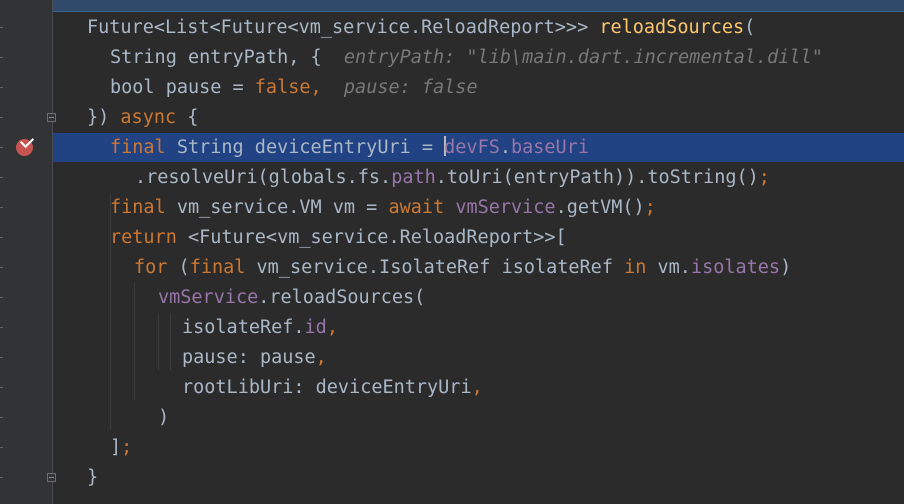 This screenshot has width=904, height=504. I want to click on code-token: .toUri(entryPath)).toString(), so click(597, 177).